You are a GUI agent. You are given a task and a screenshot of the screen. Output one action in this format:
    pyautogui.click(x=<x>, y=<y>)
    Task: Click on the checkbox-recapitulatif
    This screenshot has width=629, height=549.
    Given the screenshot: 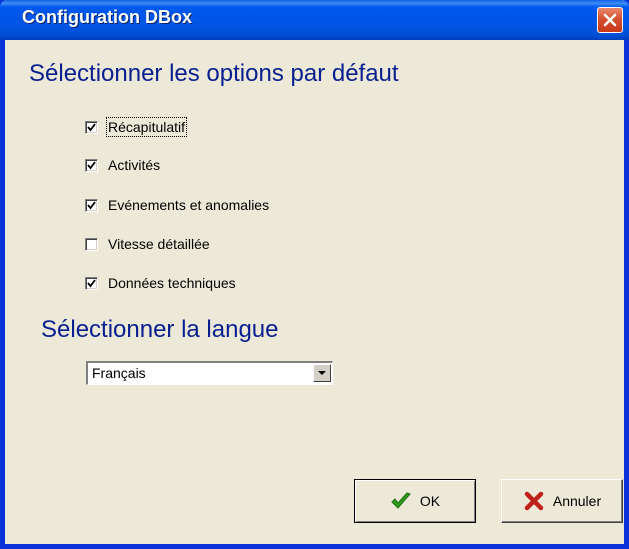 What is the action you would take?
    pyautogui.click(x=91, y=127)
    